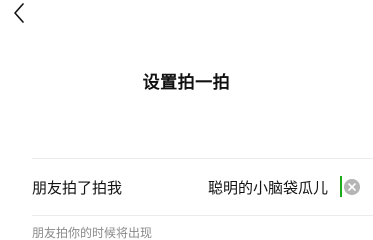 This screenshot has height=240, width=373. What do you see at coordinates (341, 186) in the screenshot?
I see `text-cursor` at bounding box center [341, 186].